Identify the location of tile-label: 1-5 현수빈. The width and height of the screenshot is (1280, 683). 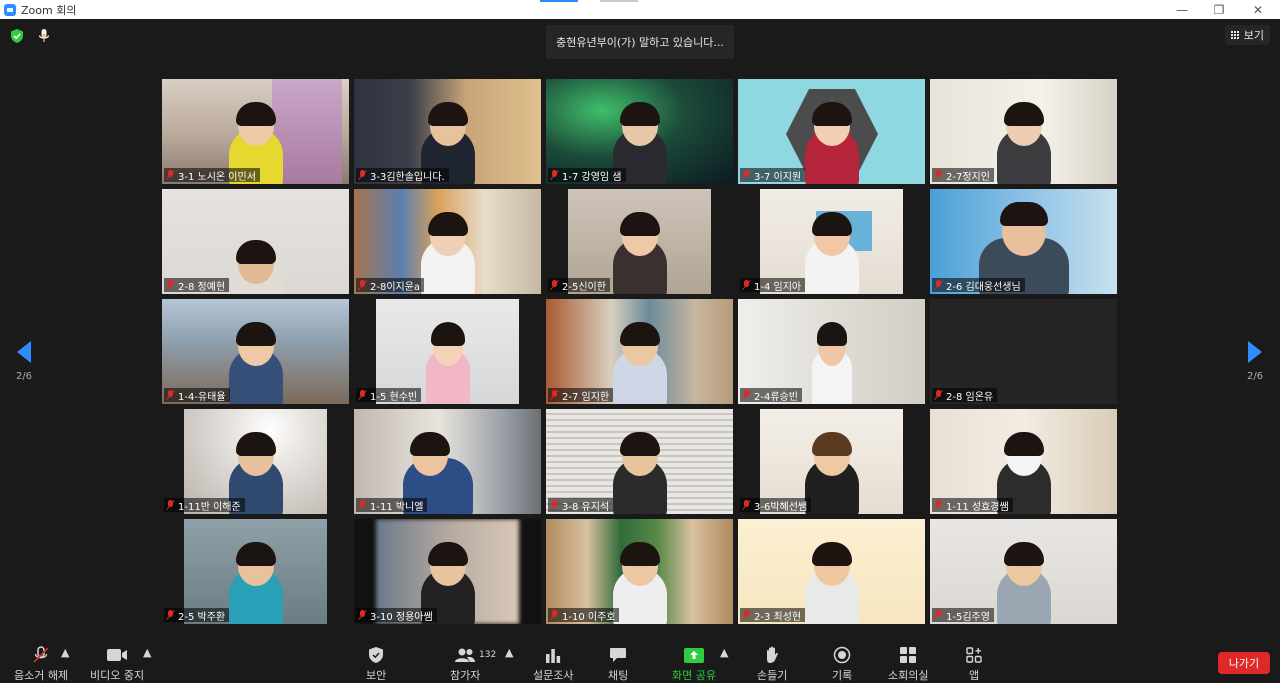
(389, 395).